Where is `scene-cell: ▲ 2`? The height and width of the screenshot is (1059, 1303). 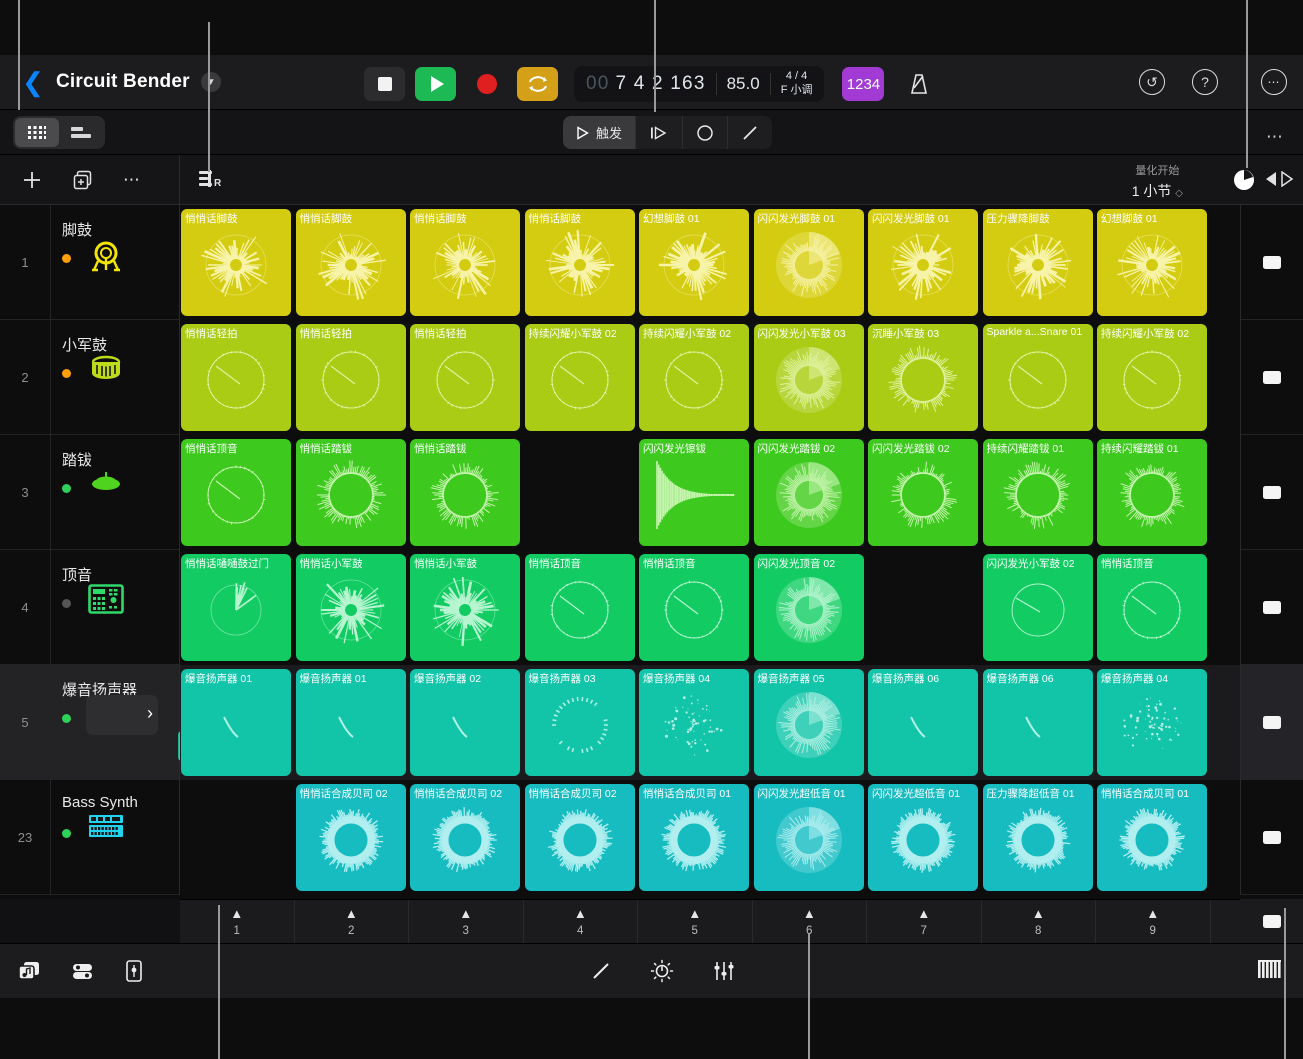
scene-cell: ▲ 2 is located at coordinates (352, 921).